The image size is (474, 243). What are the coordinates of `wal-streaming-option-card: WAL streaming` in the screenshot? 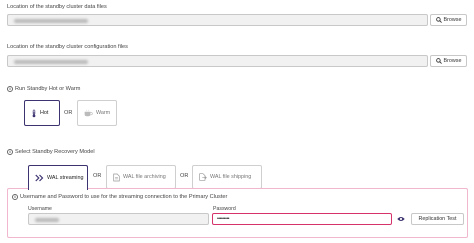 It's located at (58, 177).